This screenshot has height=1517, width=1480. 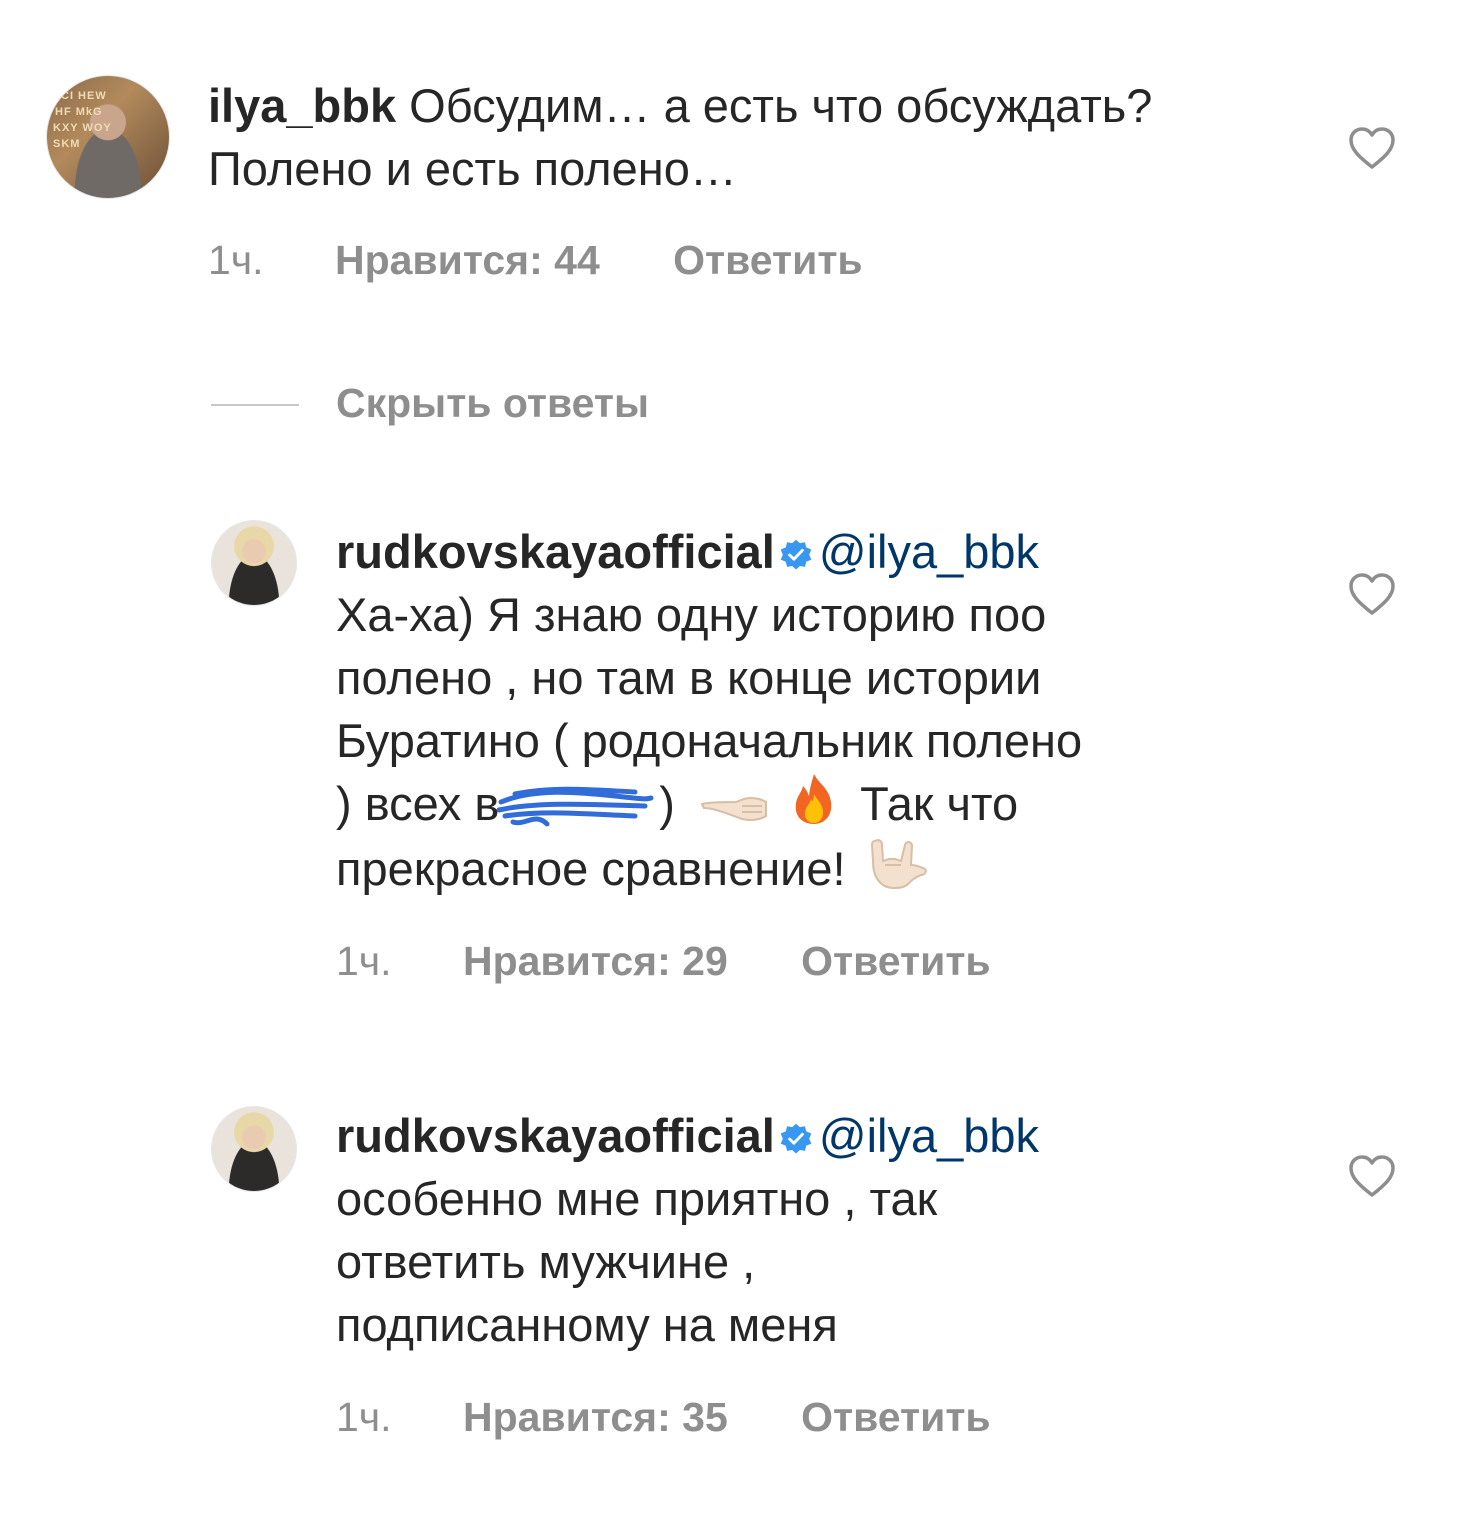 I want to click on comment-2-reply-button: Ответить, so click(x=895, y=961).